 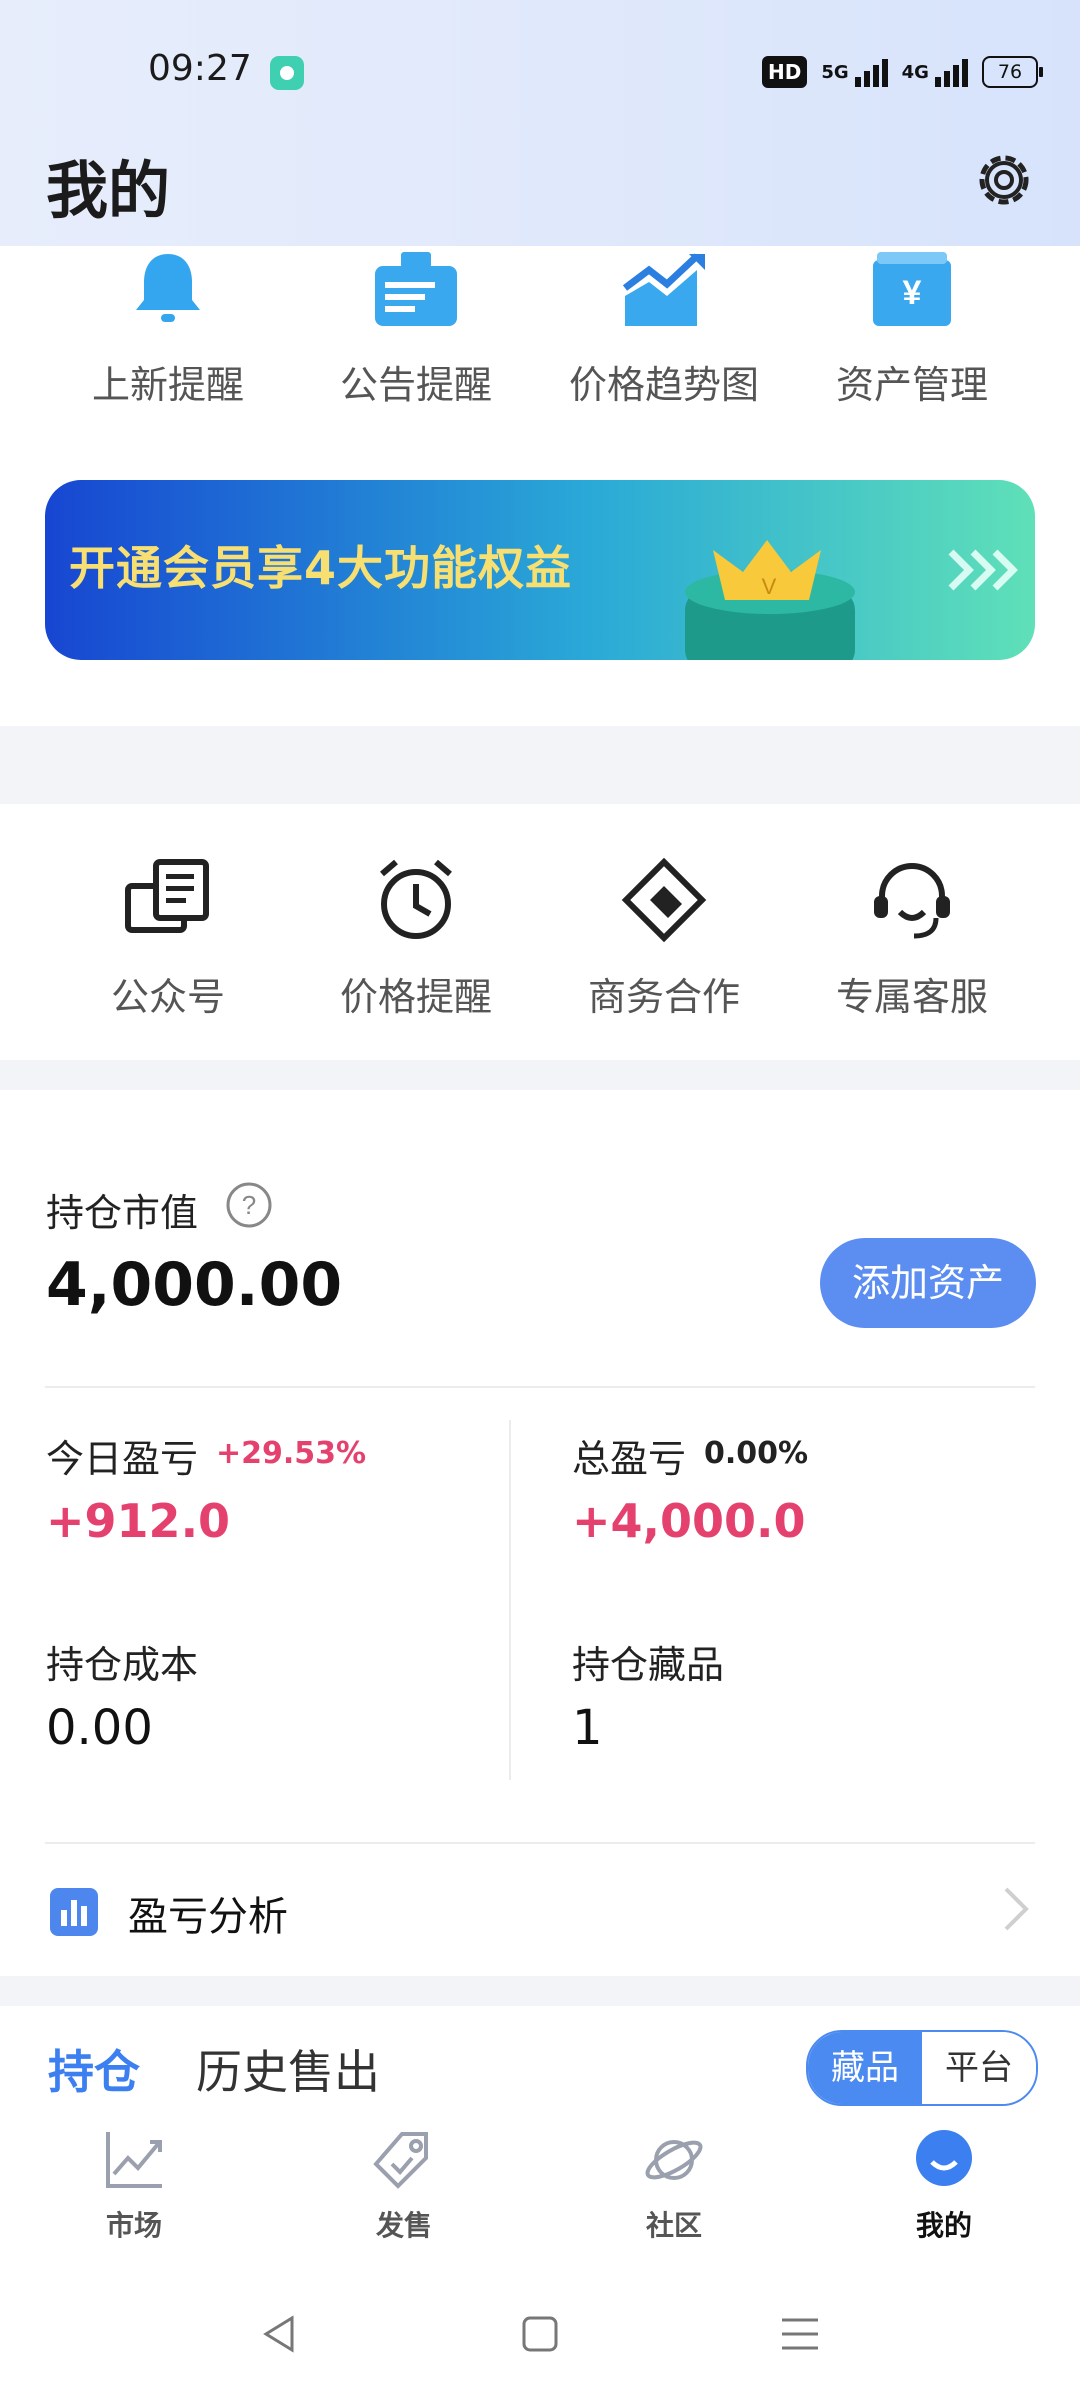 What do you see at coordinates (770, 600) in the screenshot?
I see `crown-icon: V` at bounding box center [770, 600].